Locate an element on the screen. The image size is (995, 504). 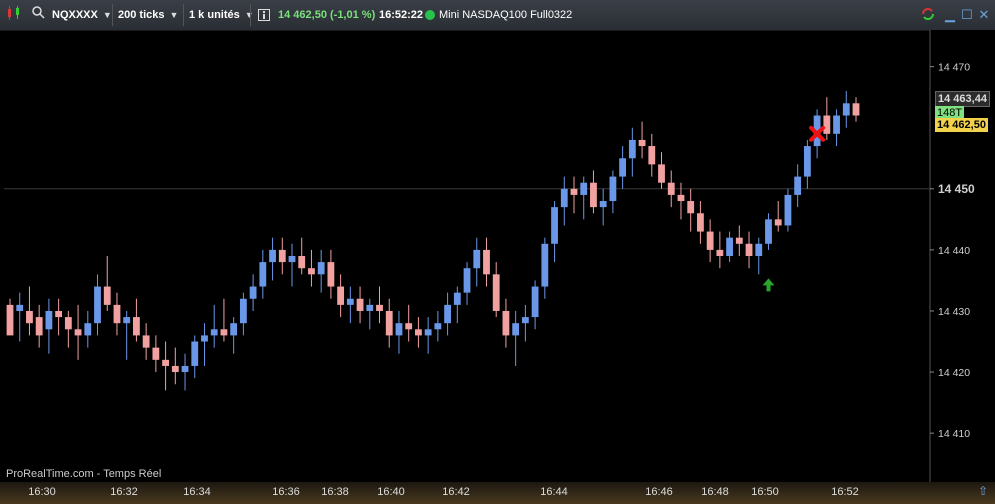
units-selector: 1 k unités▼ is located at coordinates (221, 15).